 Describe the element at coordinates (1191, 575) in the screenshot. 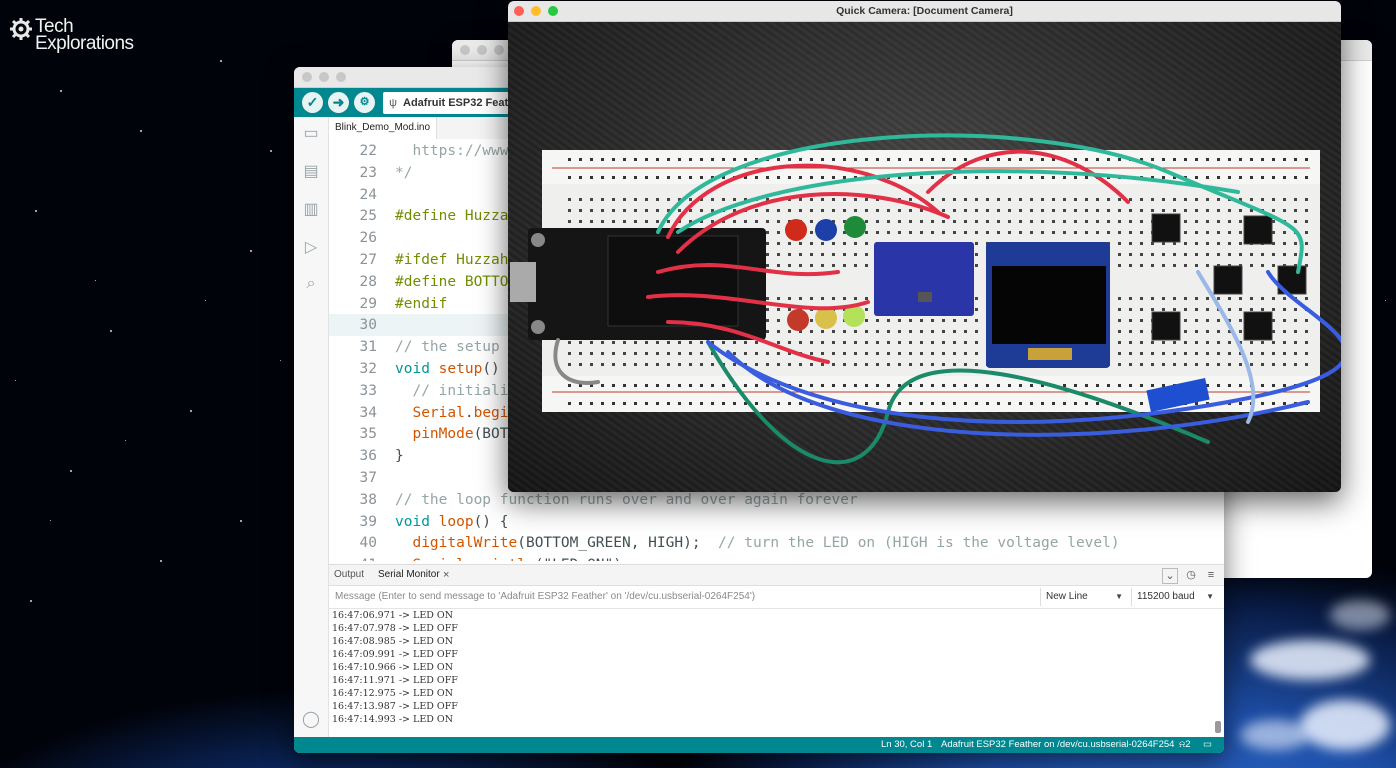

I see `timestamp-icon: ◷` at that location.